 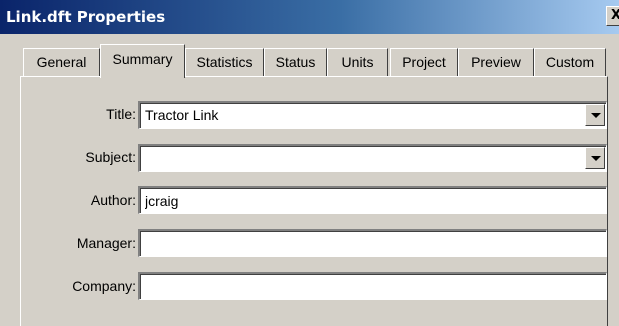 What do you see at coordinates (372, 286) in the screenshot?
I see `company-field` at bounding box center [372, 286].